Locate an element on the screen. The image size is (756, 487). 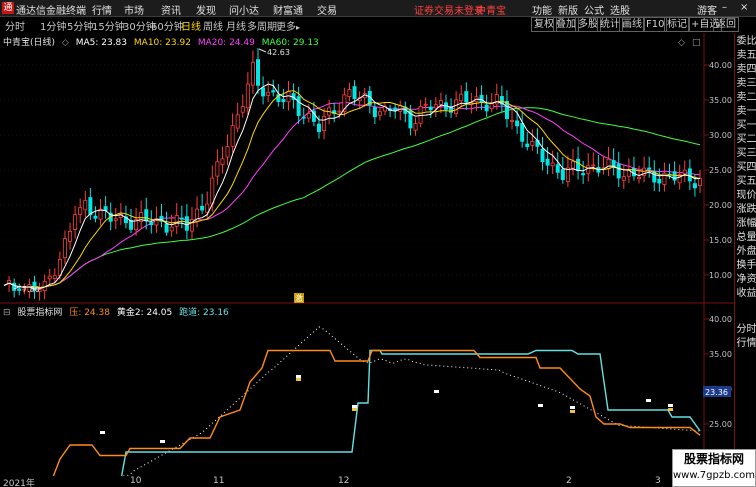
menu-stock-picker: 选股 is located at coordinates (620, 9).